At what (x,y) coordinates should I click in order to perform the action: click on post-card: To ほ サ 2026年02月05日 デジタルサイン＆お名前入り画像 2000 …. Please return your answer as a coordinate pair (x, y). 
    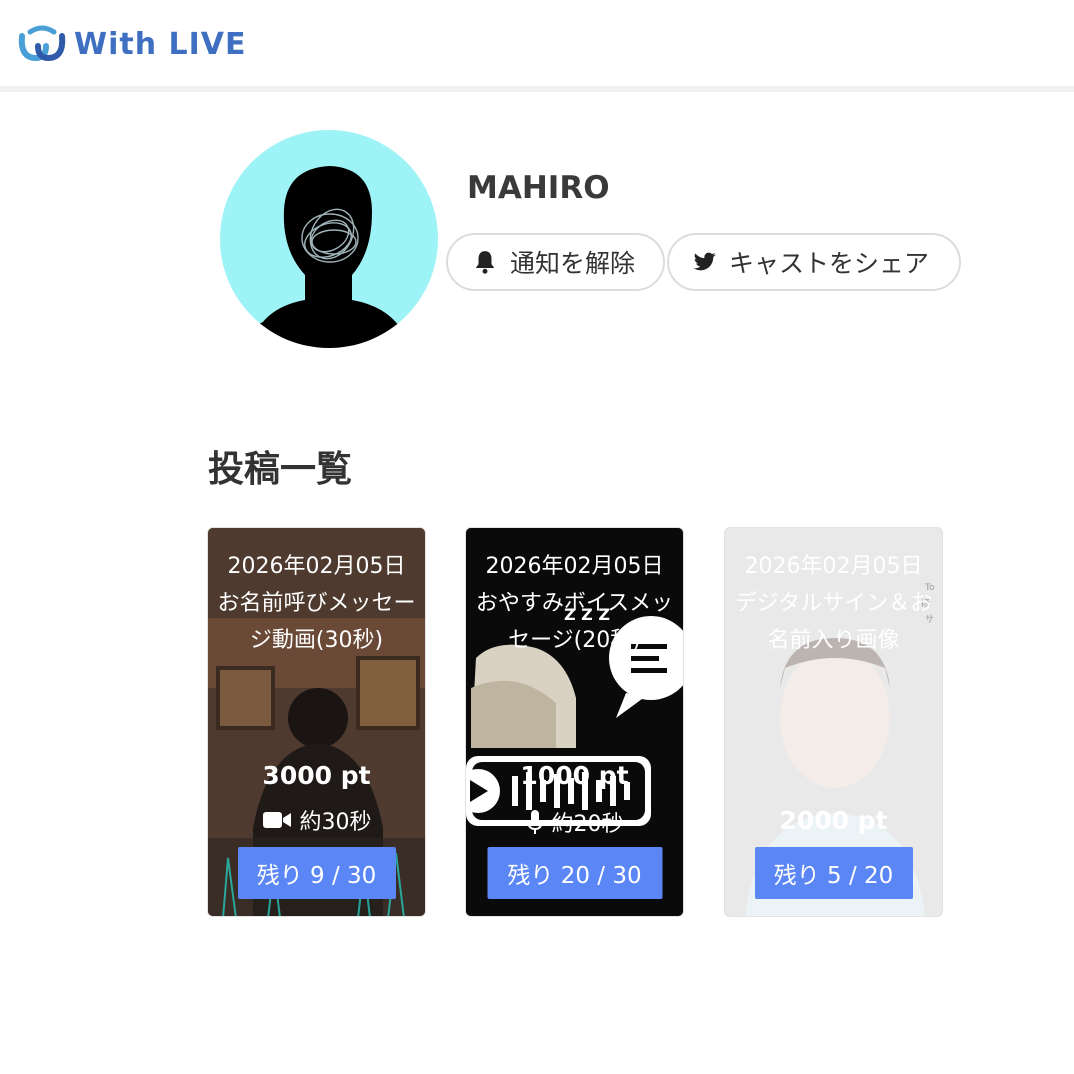
    Looking at the image, I should click on (833, 722).